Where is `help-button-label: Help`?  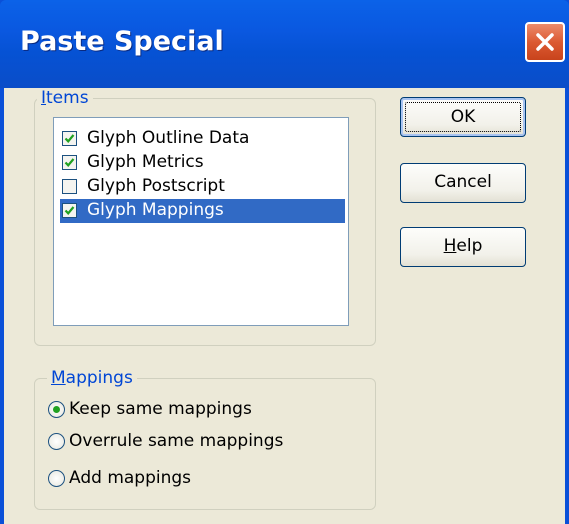 help-button-label: Help is located at coordinates (463, 246).